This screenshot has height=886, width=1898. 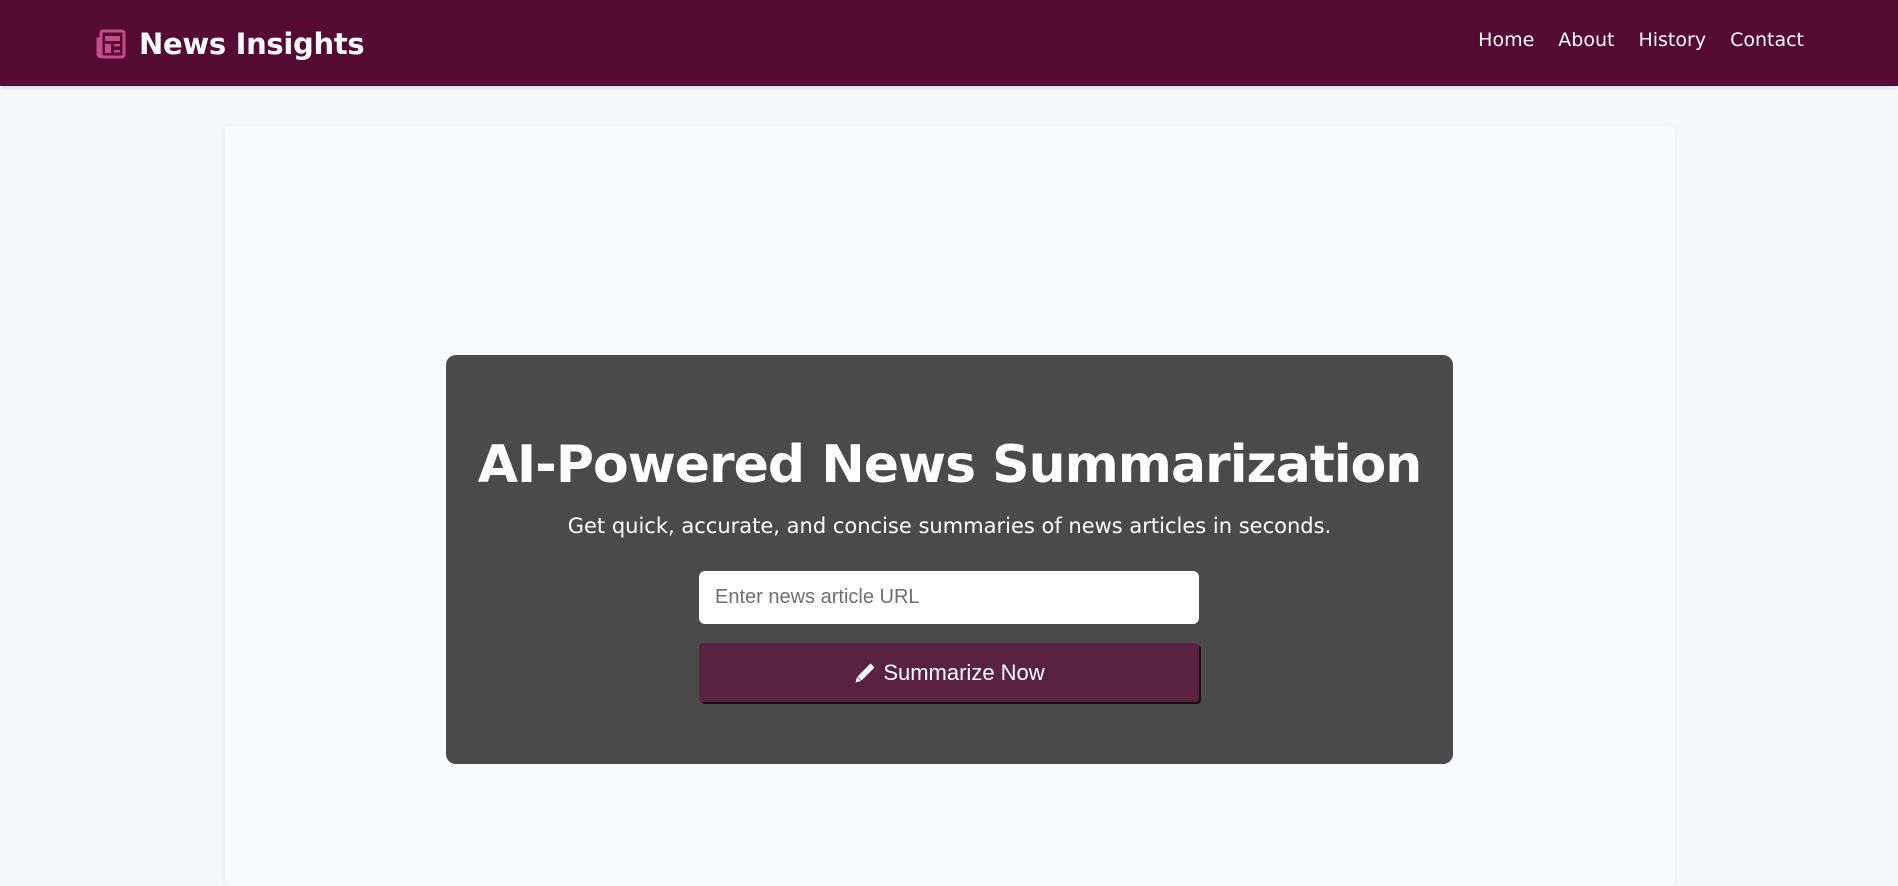 What do you see at coordinates (1672, 40) in the screenshot?
I see `nav-link-history: History` at bounding box center [1672, 40].